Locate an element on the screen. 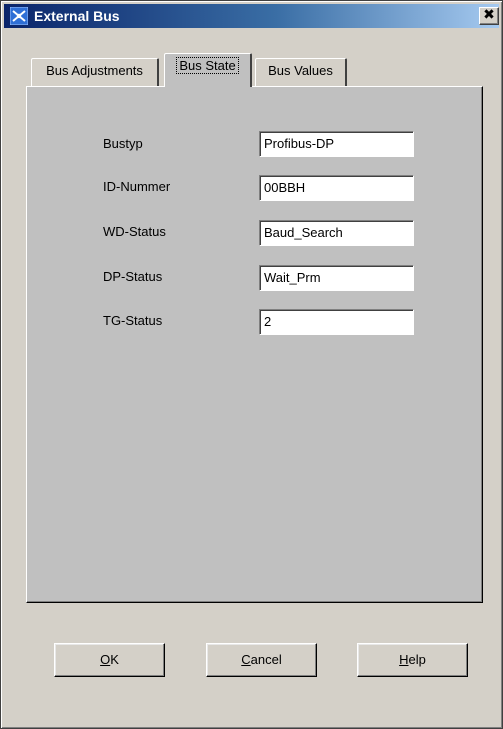 This screenshot has width=503, height=729. id-nummer-label: ID-Nummer is located at coordinates (137, 186).